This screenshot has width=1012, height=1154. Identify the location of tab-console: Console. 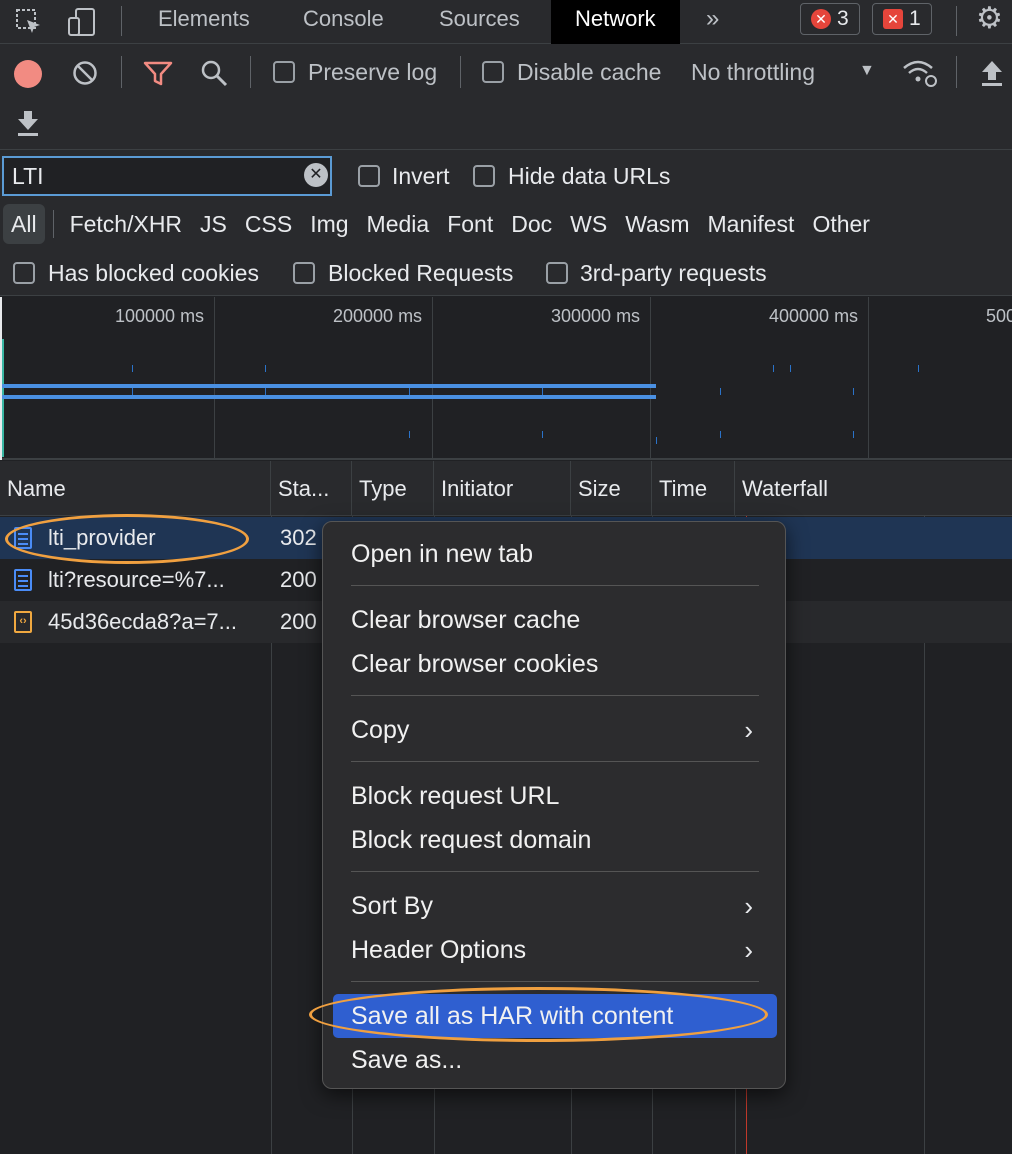
(343, 22).